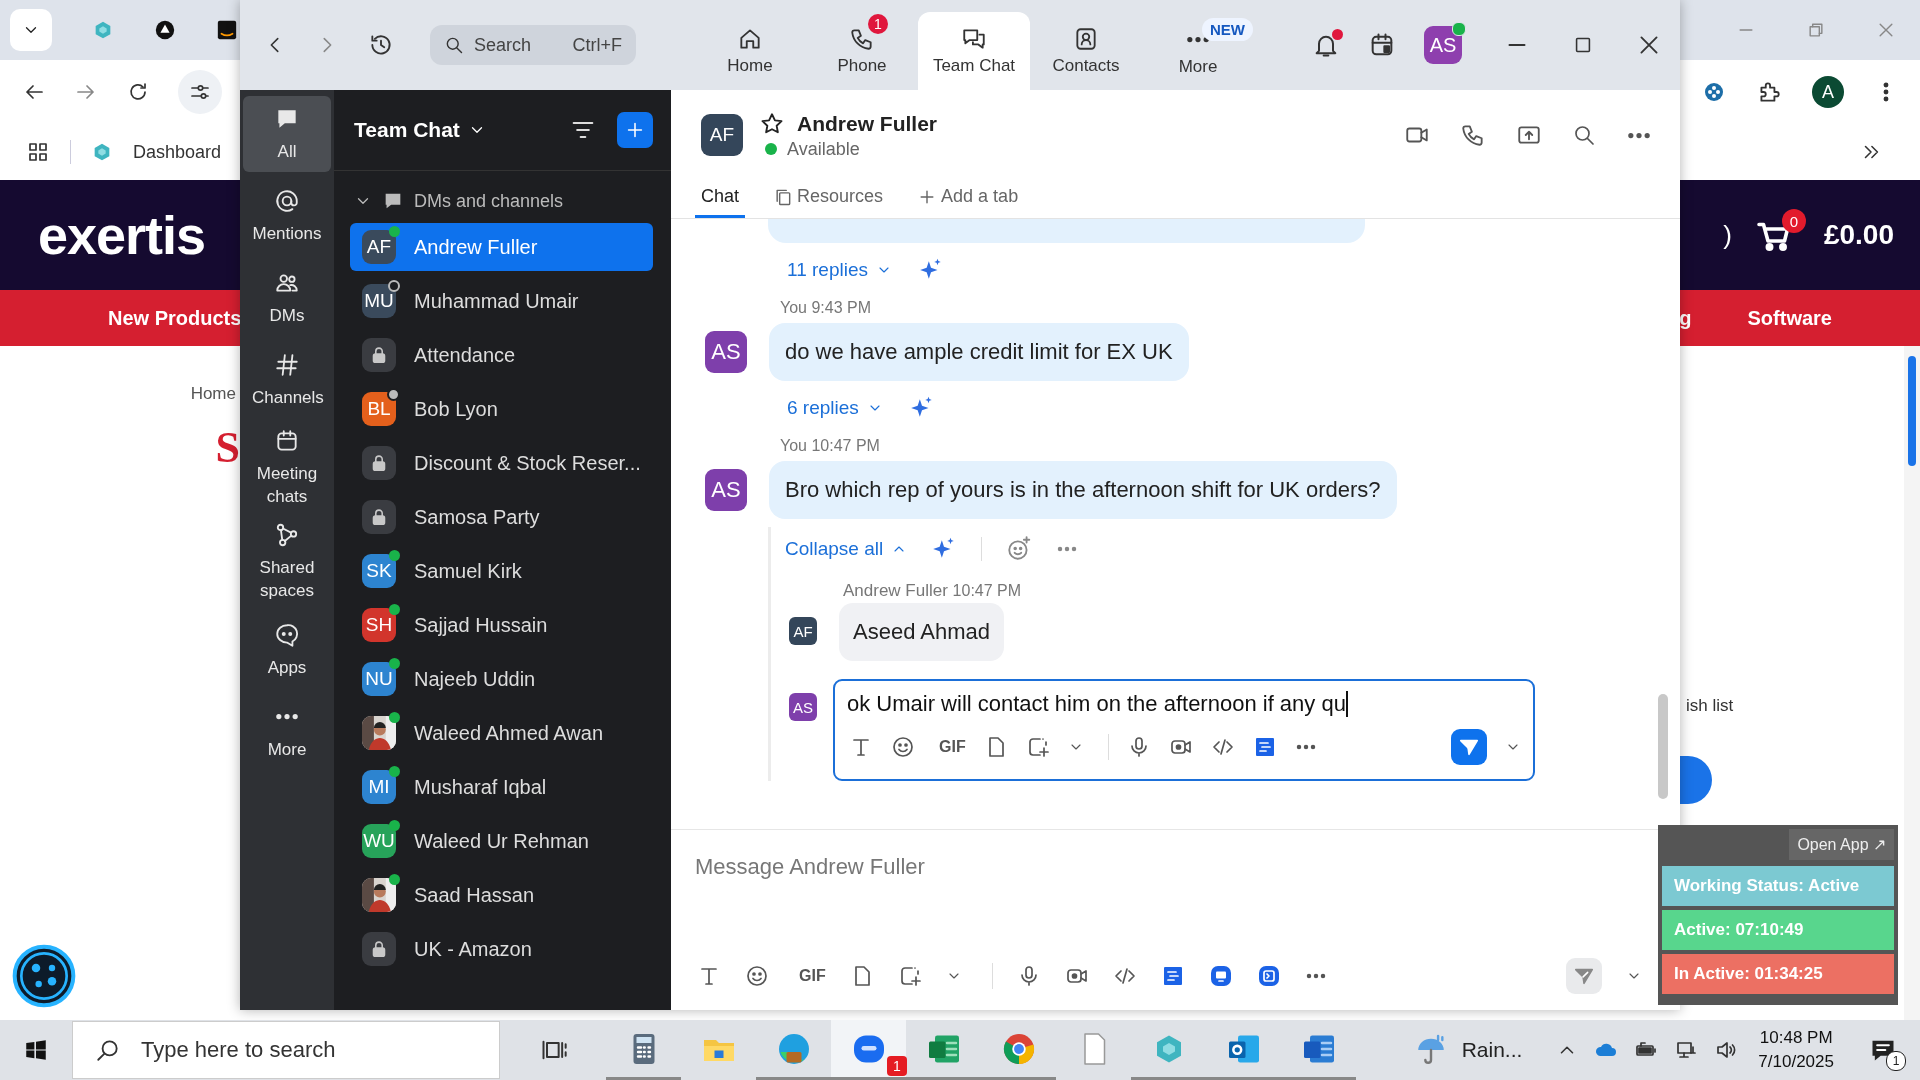 The width and height of the screenshot is (1920, 1080). What do you see at coordinates (501, 571) in the screenshot?
I see `chat-list-item: SK Samuel Kirk` at bounding box center [501, 571].